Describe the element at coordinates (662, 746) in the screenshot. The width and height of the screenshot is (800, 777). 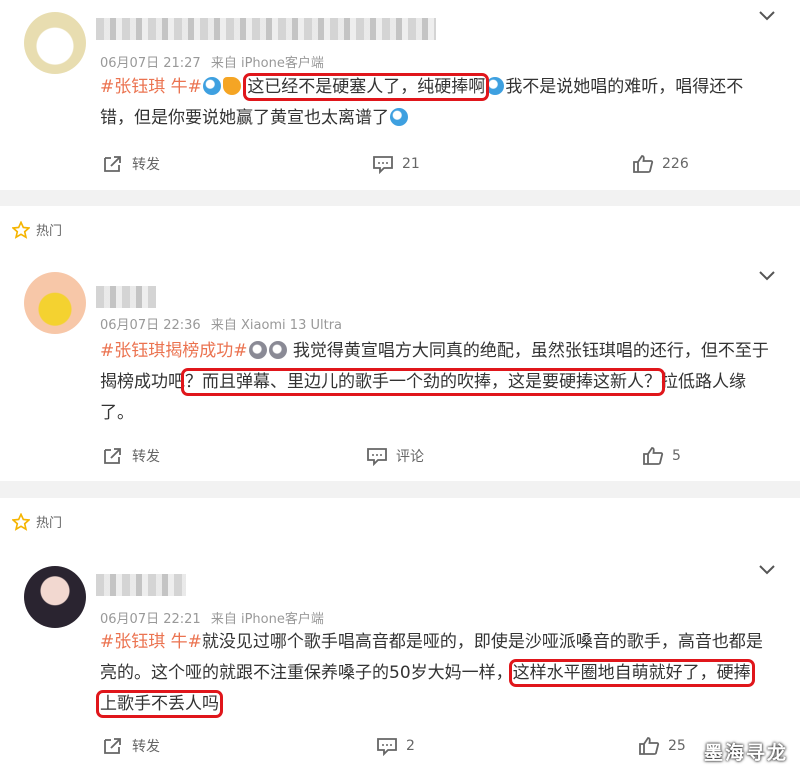
I see `like-button: 25` at that location.